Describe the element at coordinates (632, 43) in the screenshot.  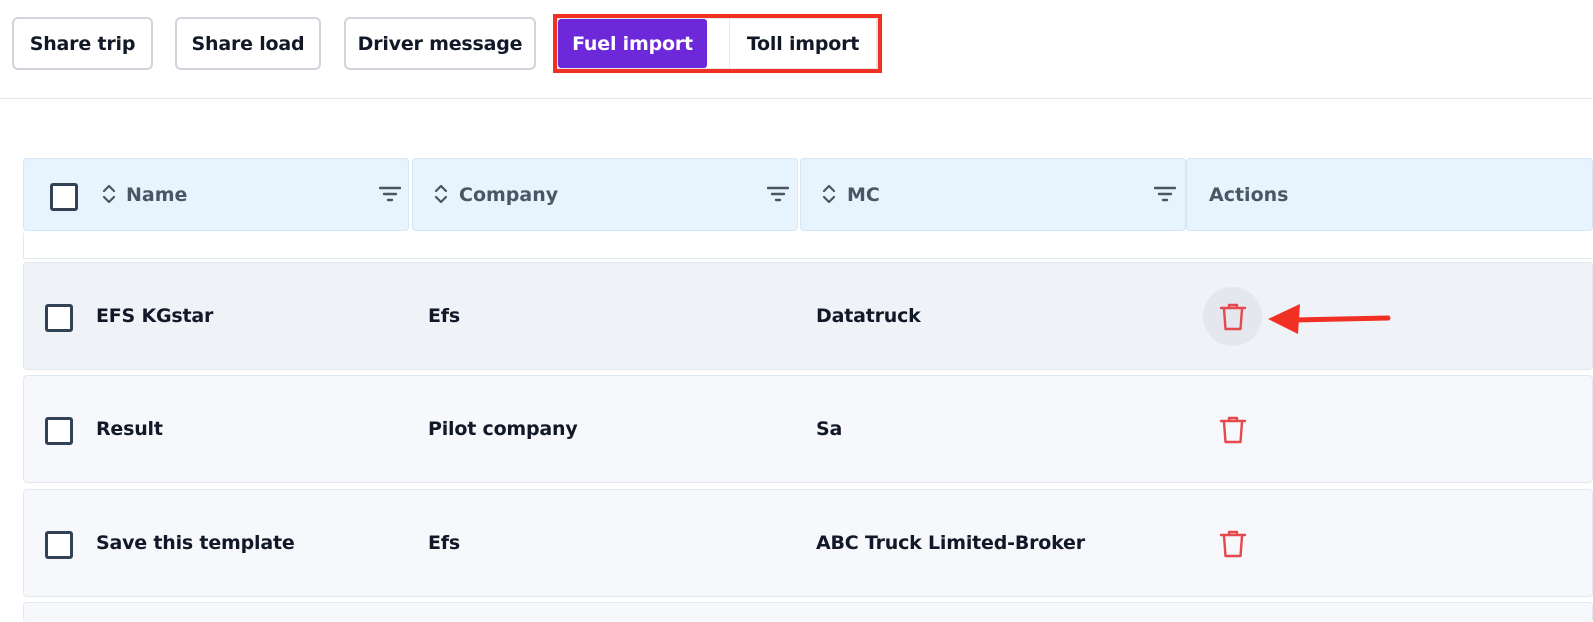
I see `fuel-import-tab: Fuel import` at that location.